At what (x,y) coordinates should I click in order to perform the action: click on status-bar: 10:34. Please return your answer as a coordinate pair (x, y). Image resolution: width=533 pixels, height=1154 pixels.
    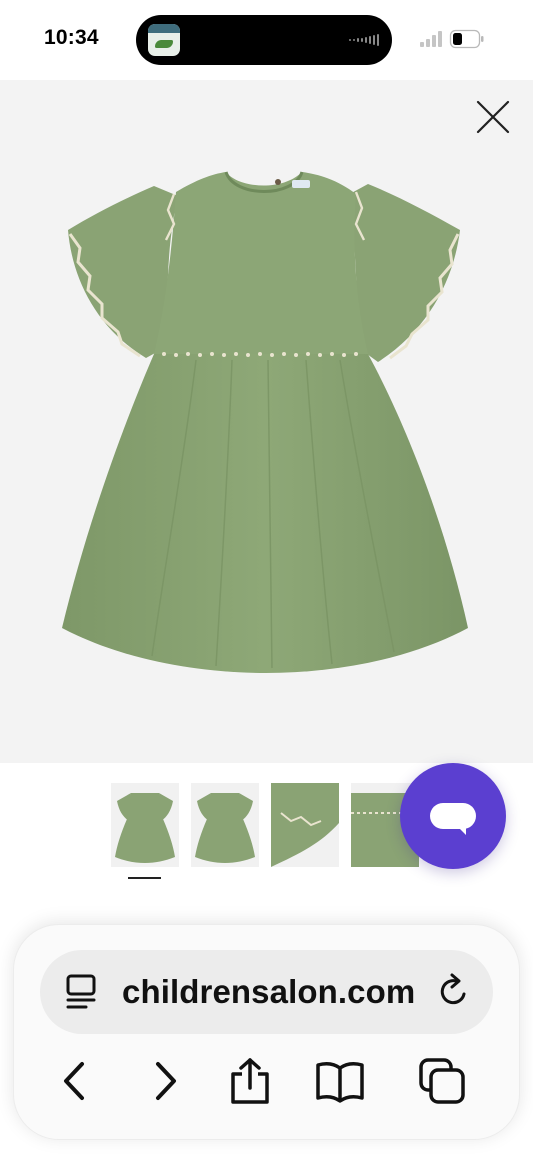
    Looking at the image, I should click on (266, 40).